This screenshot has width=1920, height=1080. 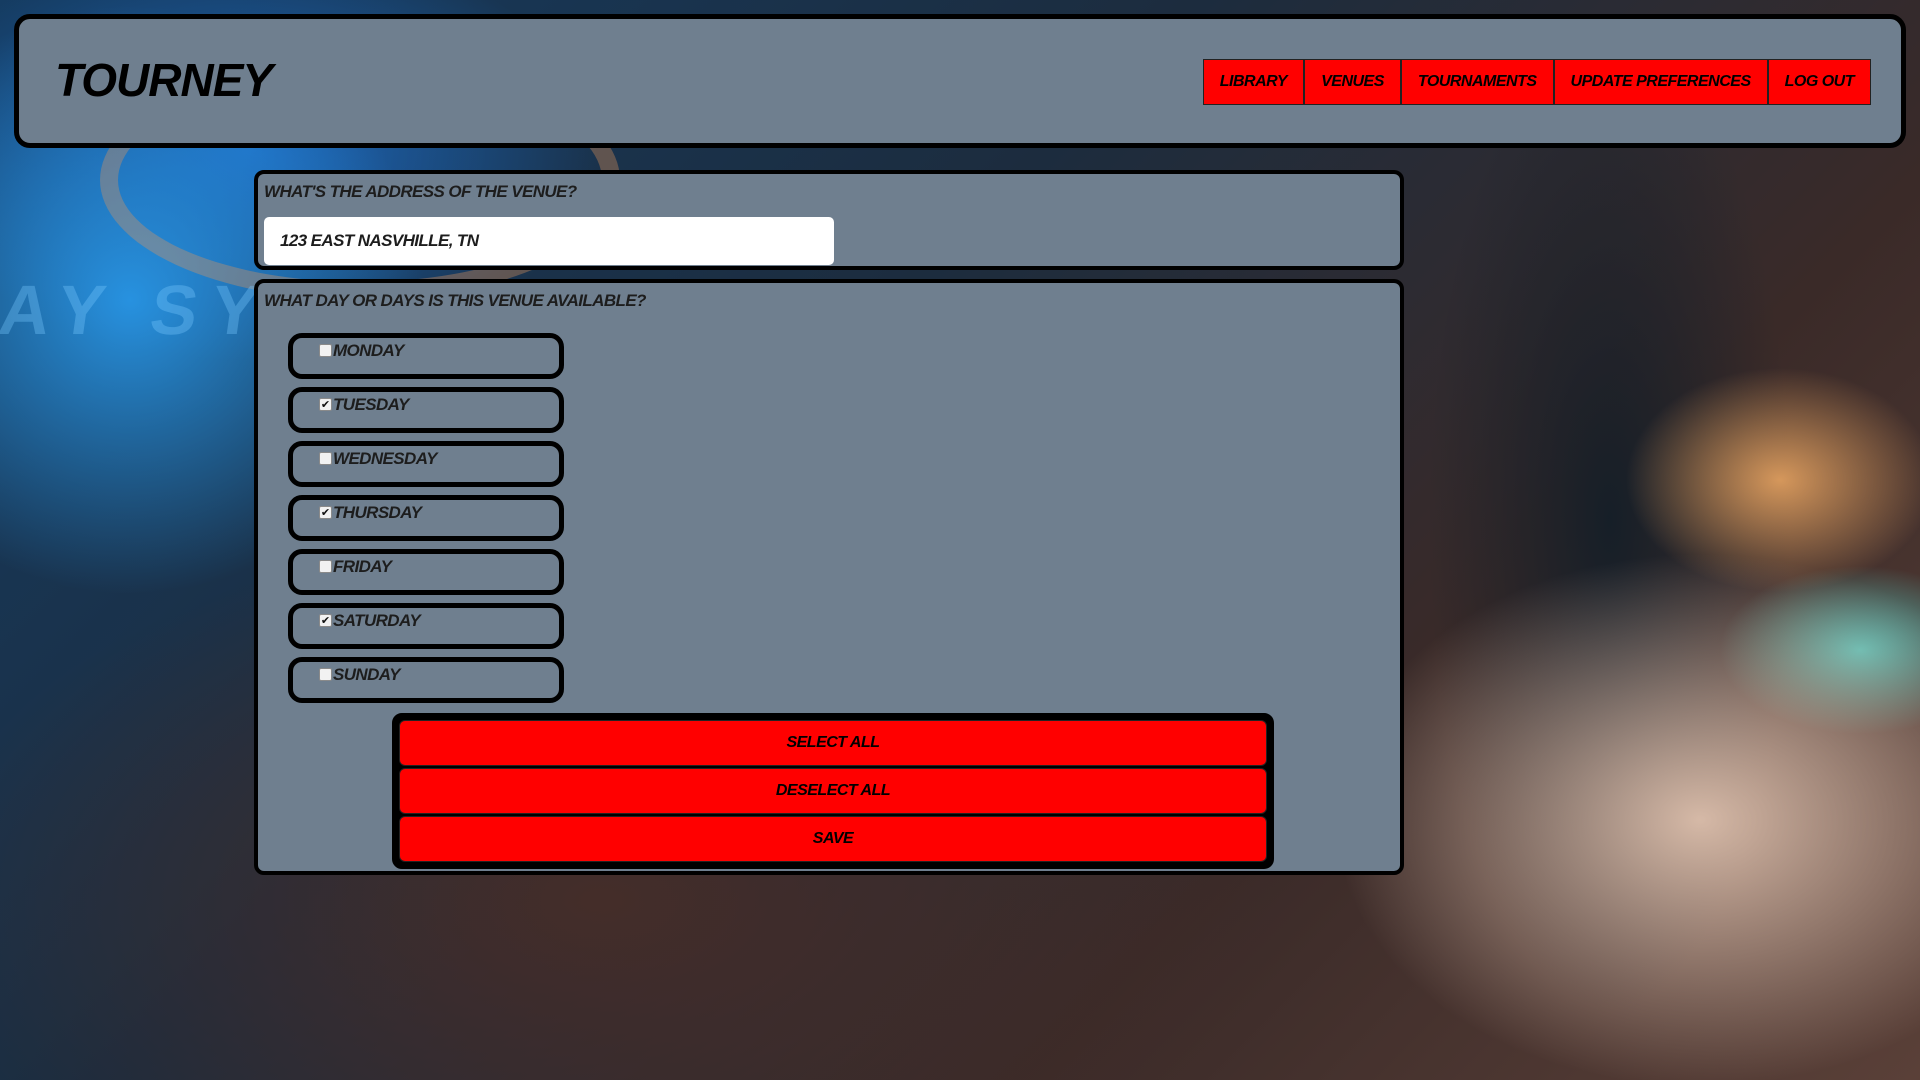 I want to click on action-button-group: Select All Deselect All Save, so click(x=833, y=791).